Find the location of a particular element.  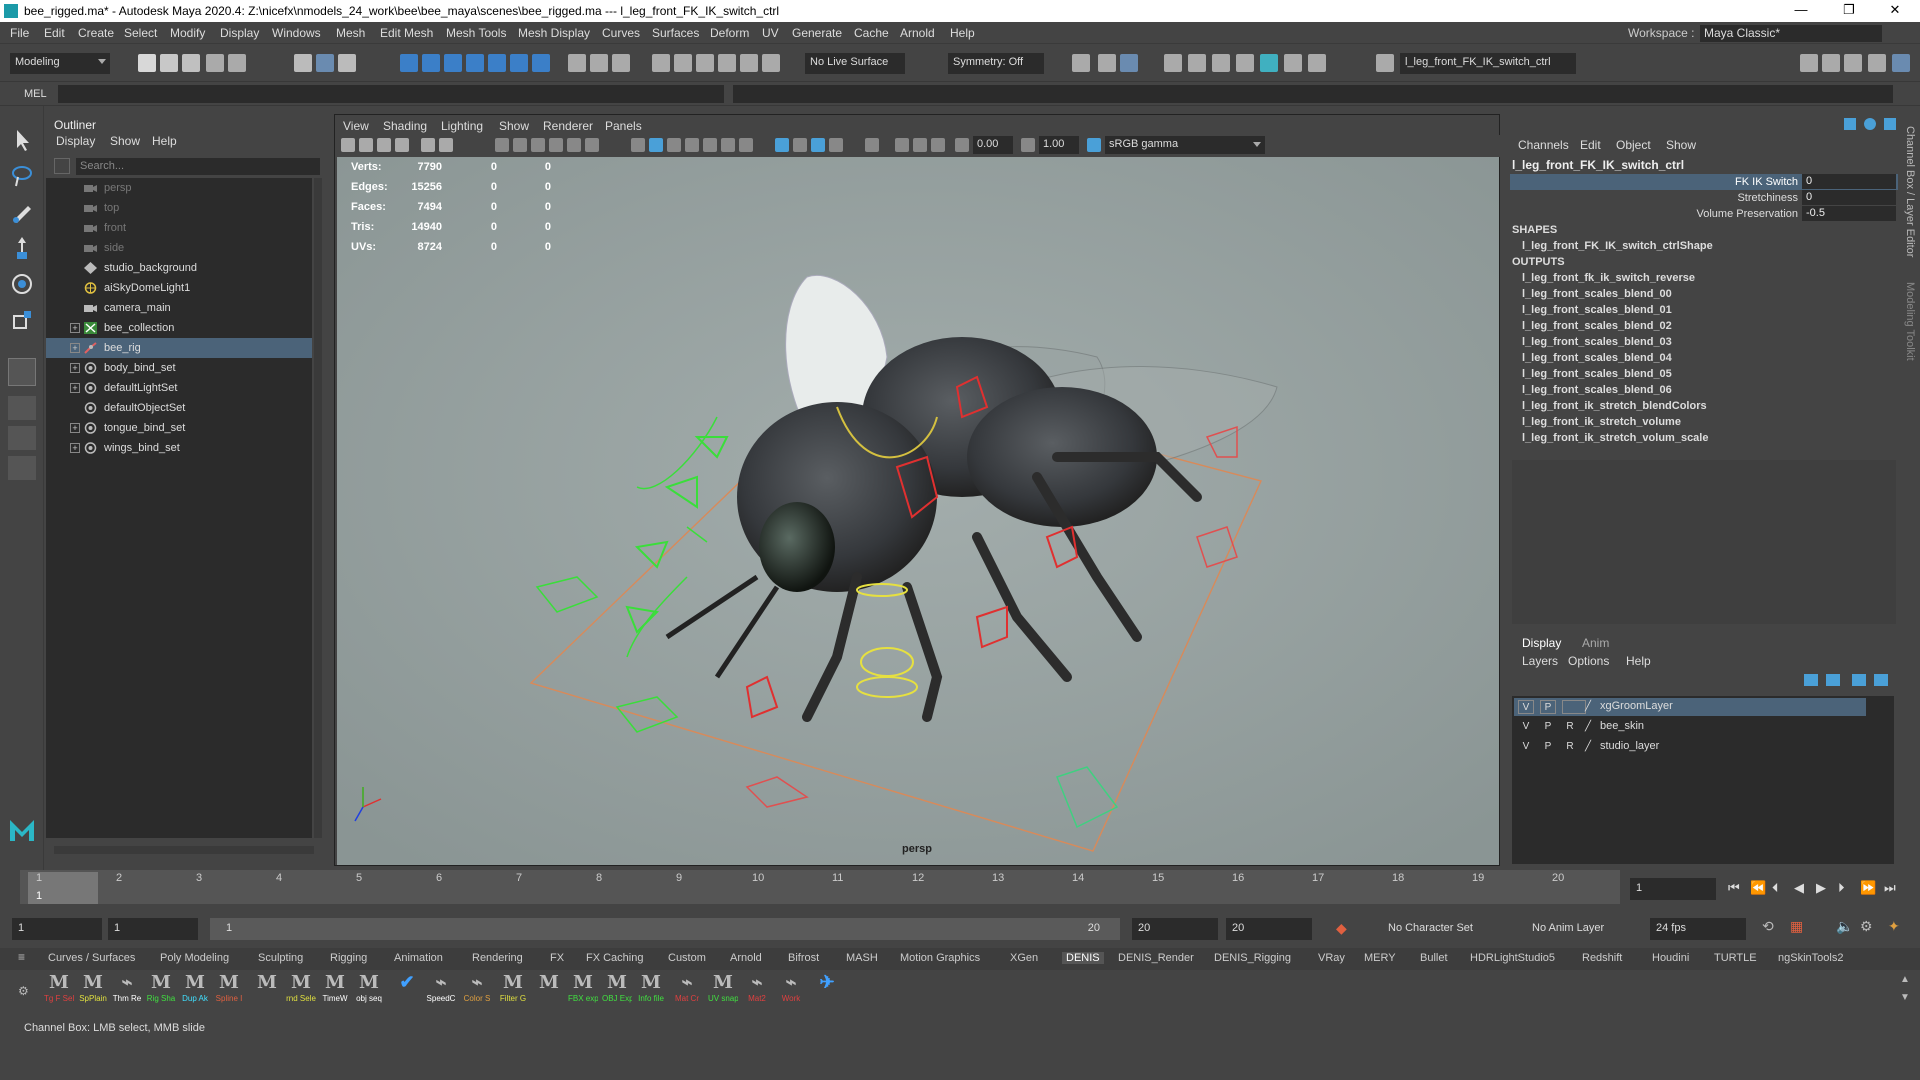

layer-row: V P ╱ xgGroomLayer is located at coordinates (1690, 707).